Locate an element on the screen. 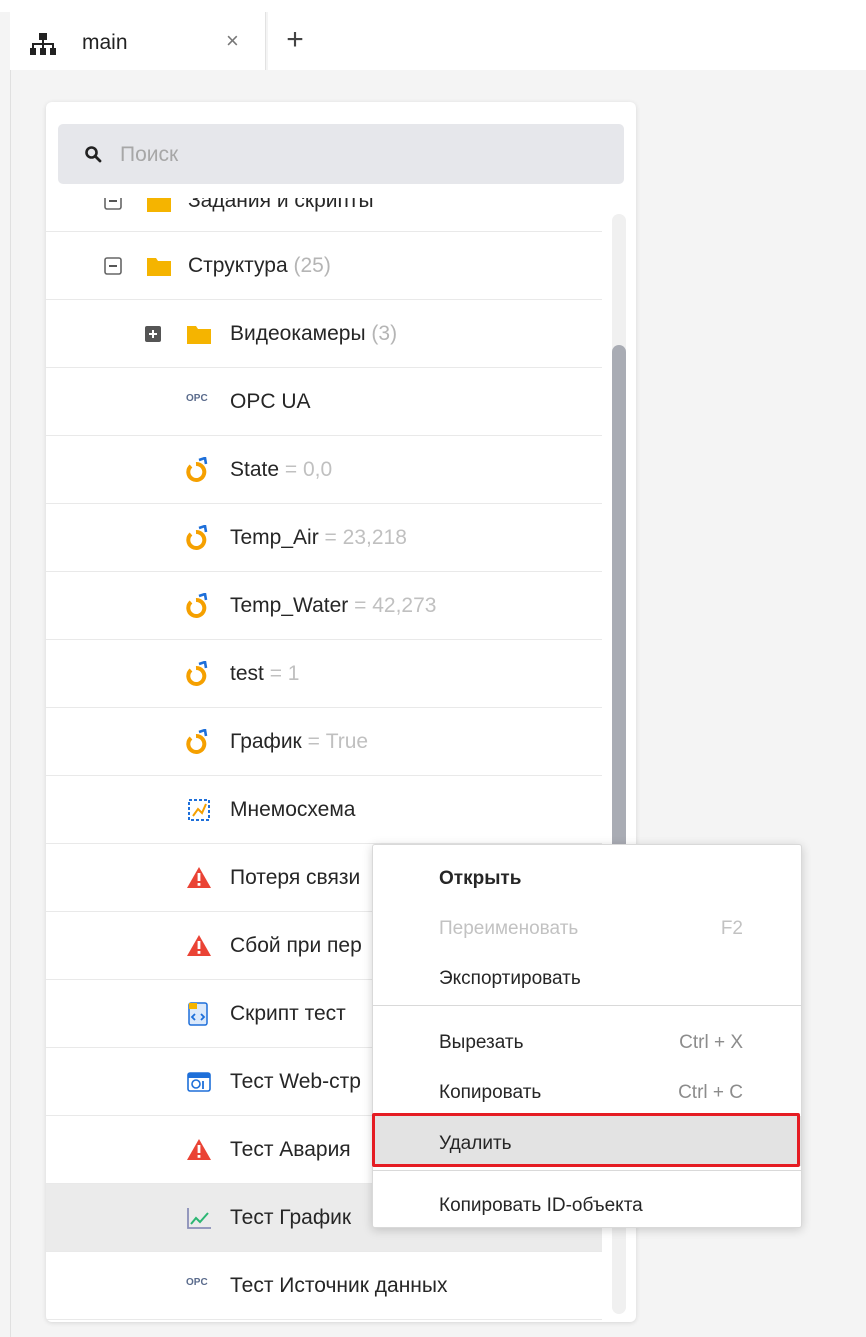 The width and height of the screenshot is (866, 1337). tree-row-state: State = 0,0 is located at coordinates (324, 470).